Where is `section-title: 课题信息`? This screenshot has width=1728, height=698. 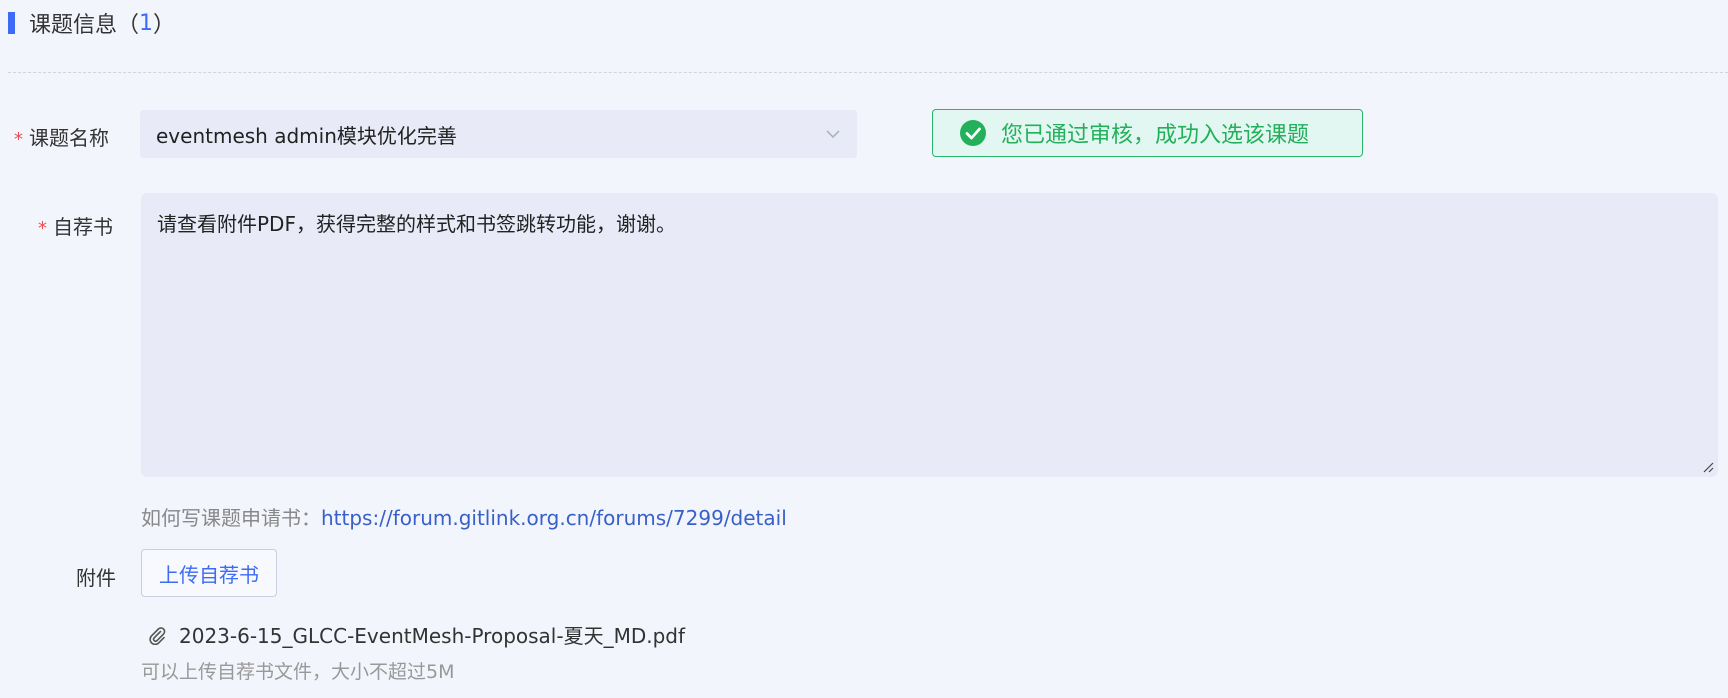 section-title: 课题信息 is located at coordinates (73, 25).